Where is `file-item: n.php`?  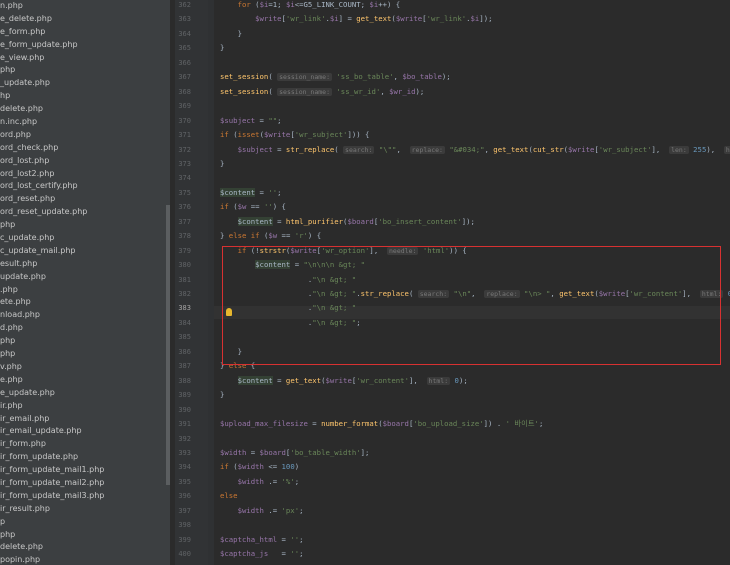 file-item: n.php is located at coordinates (85, 6).